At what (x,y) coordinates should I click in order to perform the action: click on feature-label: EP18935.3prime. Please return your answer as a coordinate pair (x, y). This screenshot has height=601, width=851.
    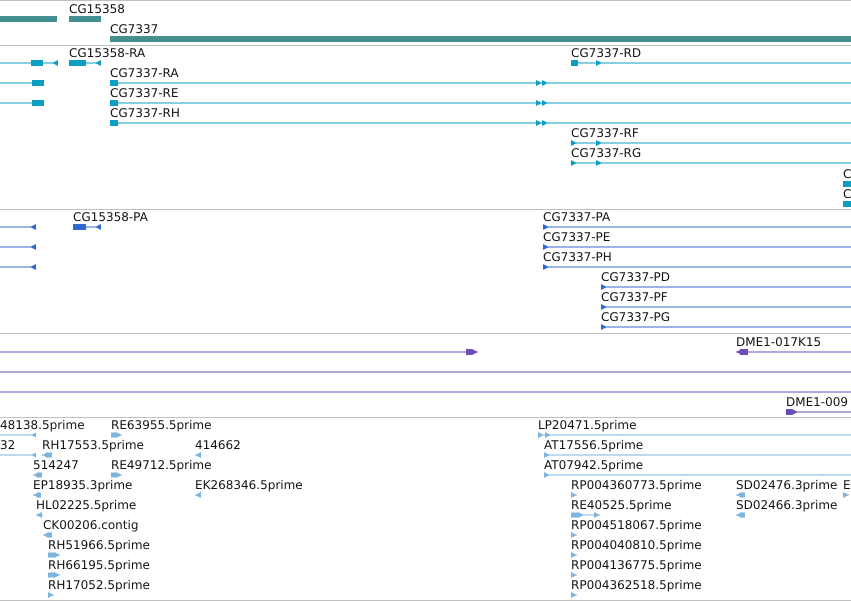
    Looking at the image, I should click on (82, 485).